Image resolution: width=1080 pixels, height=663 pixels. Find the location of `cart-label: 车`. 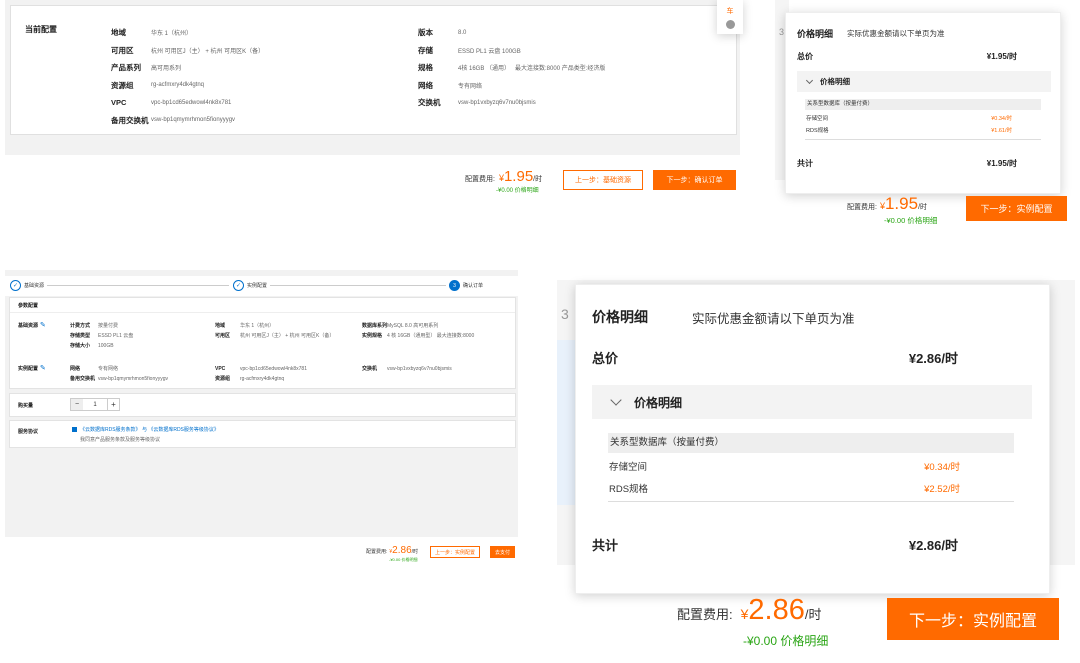

cart-label: 车 is located at coordinates (730, 11).